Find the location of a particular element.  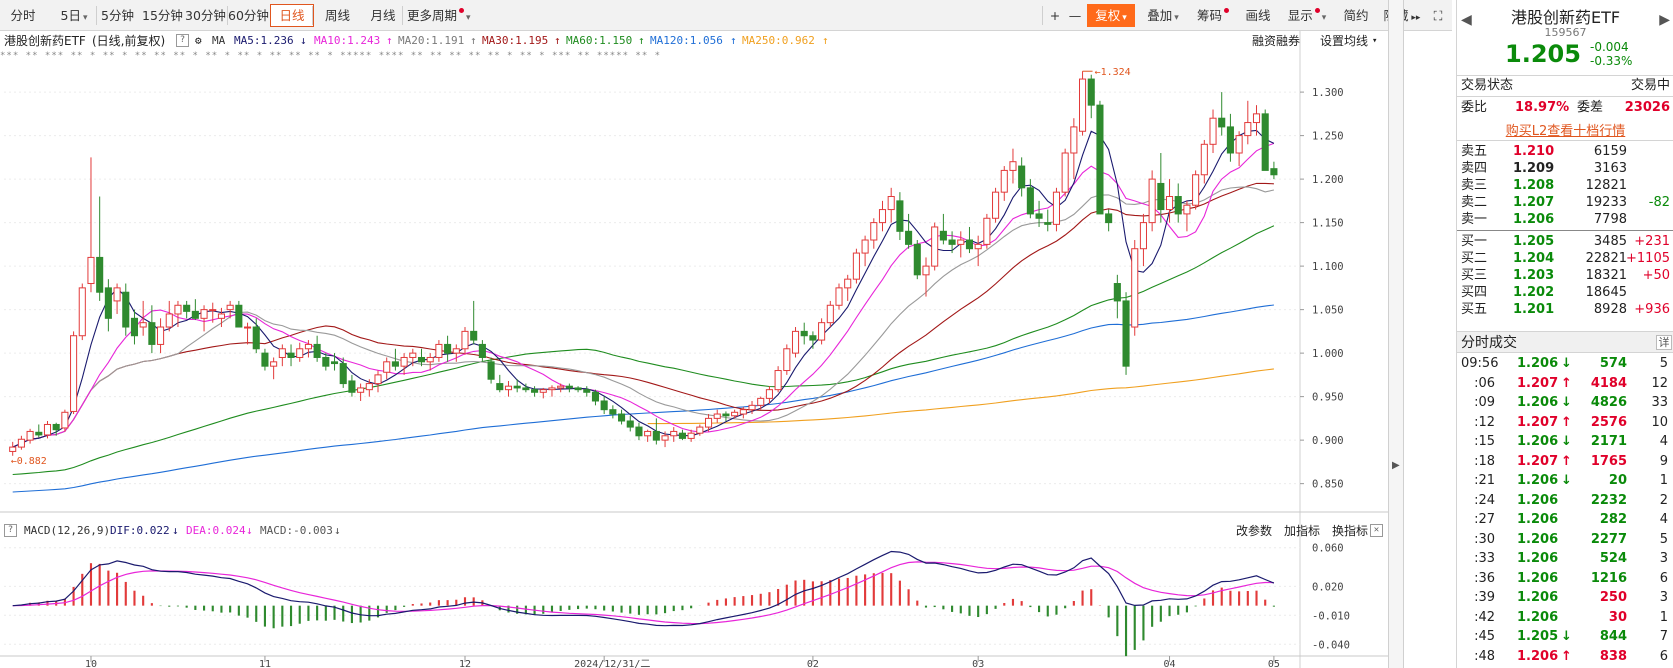

order-volume: 18321 is located at coordinates (1606, 275).